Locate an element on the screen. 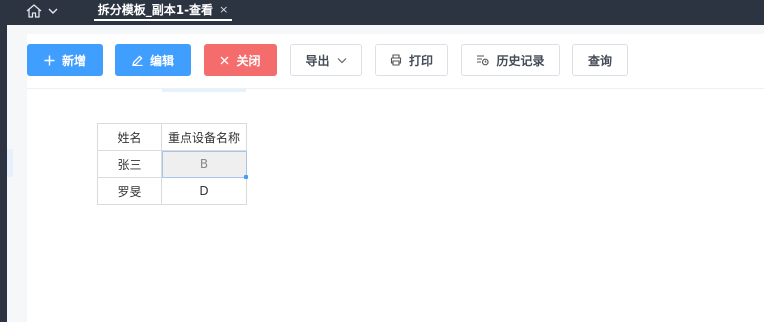 The height and width of the screenshot is (322, 764). table-cell: 罗旻 is located at coordinates (129, 191).